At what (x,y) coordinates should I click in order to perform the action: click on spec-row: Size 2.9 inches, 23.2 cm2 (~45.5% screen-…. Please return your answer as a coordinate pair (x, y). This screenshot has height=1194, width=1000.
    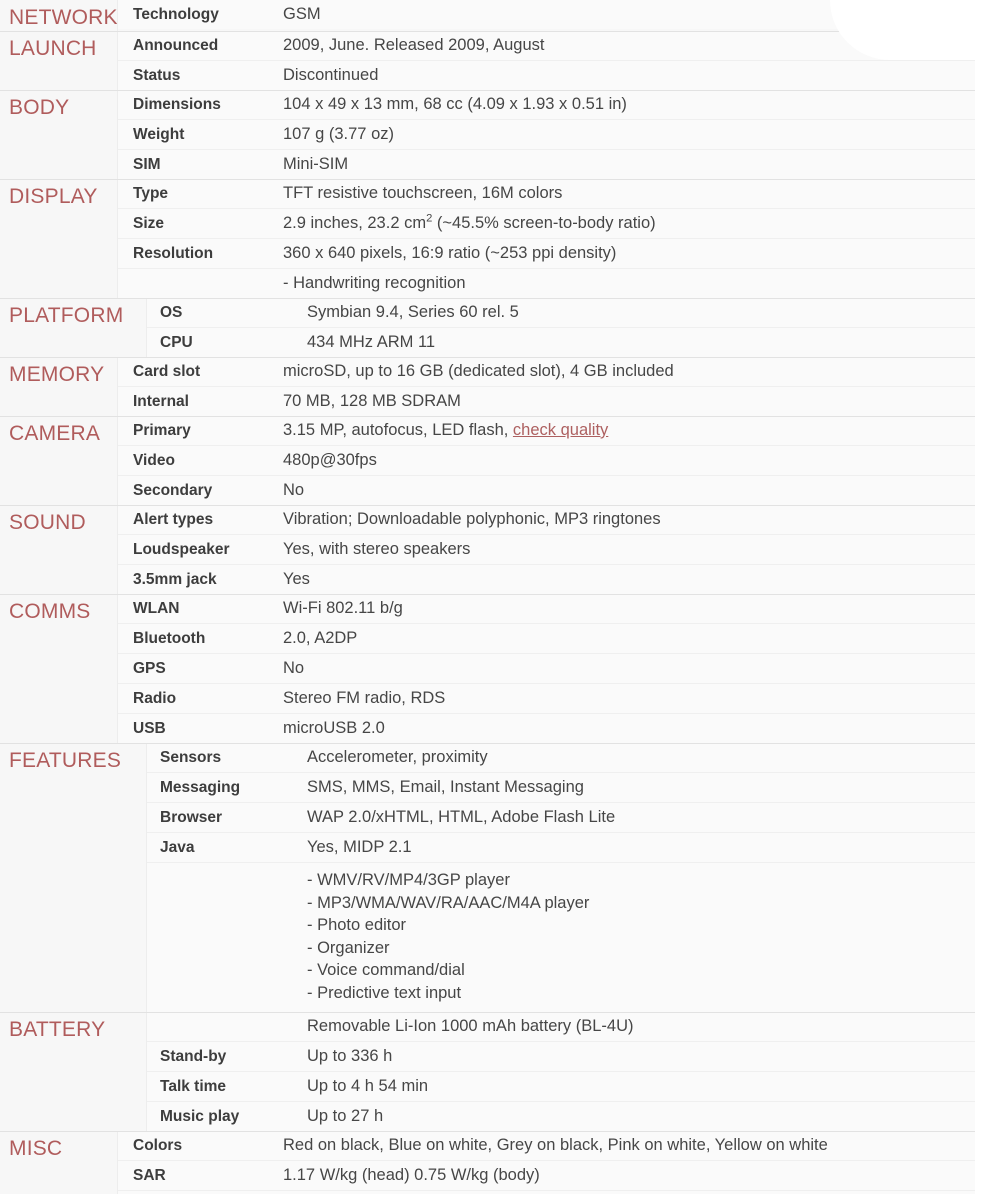
    Looking at the image, I should click on (546, 223).